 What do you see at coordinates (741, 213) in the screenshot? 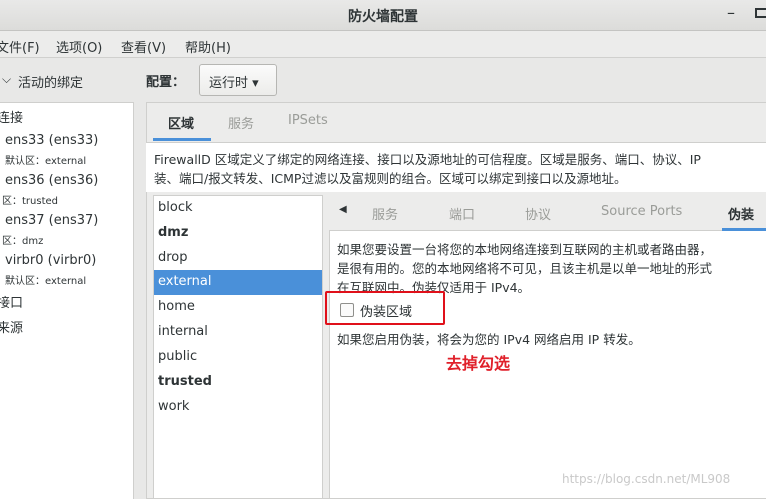
I see `tab-zone-masquerade: 伪装` at bounding box center [741, 213].